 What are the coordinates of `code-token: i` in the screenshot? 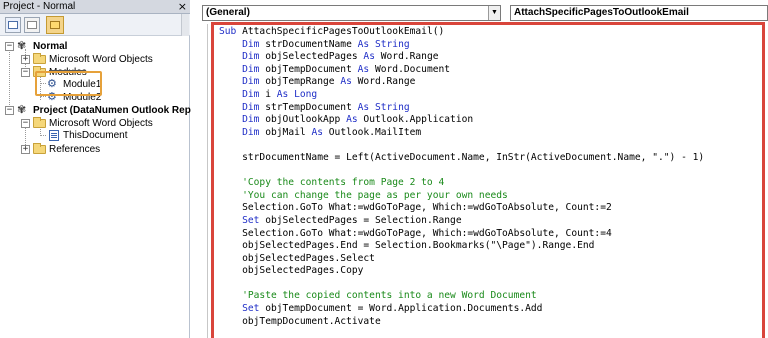 It's located at (271, 94).